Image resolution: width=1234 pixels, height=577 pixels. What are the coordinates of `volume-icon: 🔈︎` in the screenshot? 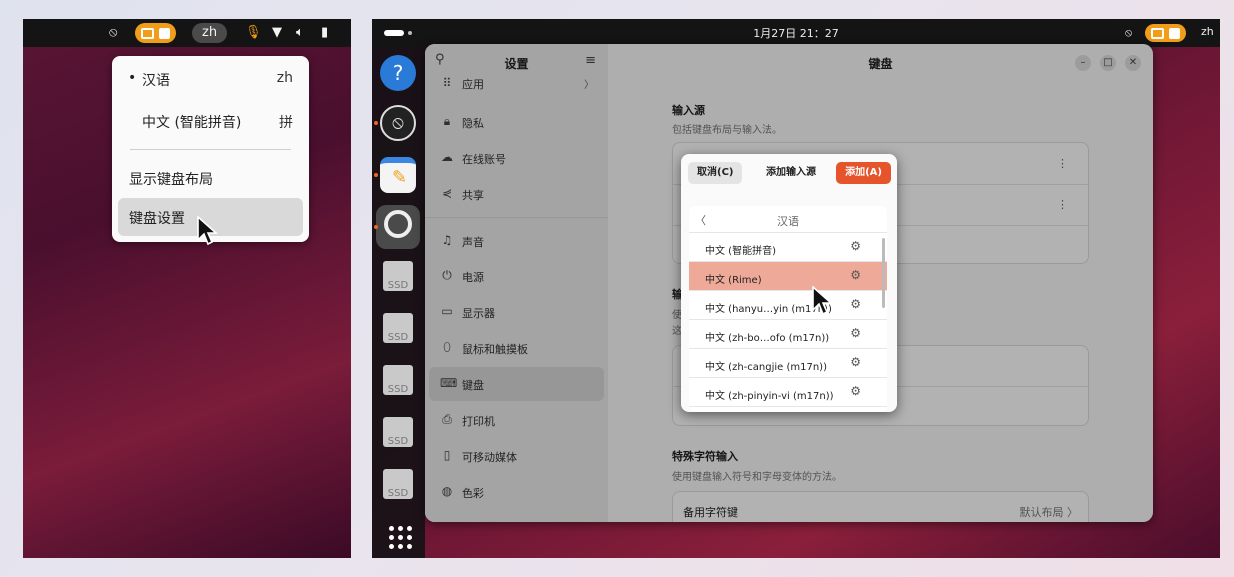 It's located at (300, 33).